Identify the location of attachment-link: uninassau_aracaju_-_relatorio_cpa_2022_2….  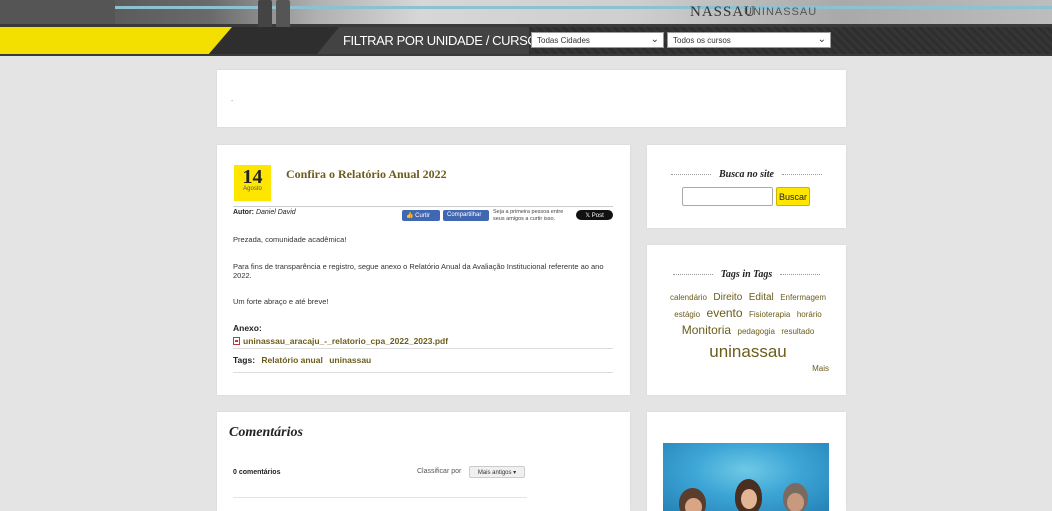
(340, 341).